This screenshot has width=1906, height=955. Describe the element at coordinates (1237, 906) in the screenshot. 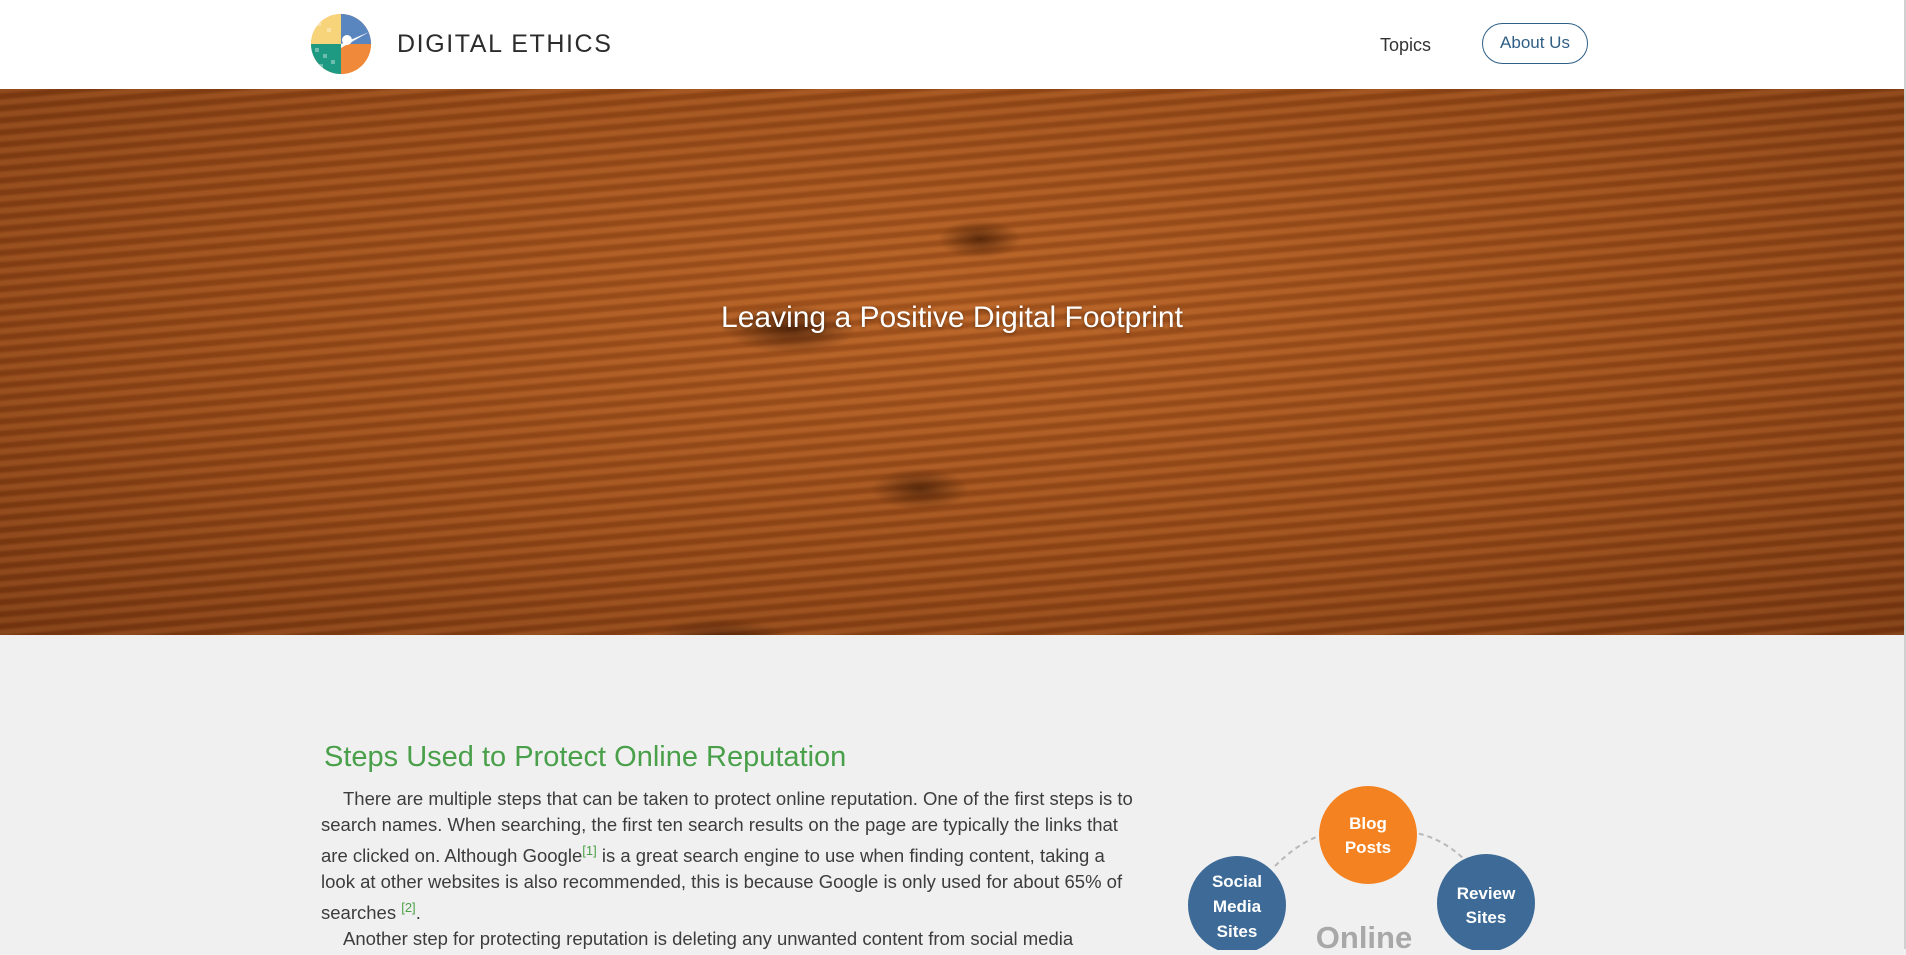

I see `social-media-sites-label: Media` at that location.